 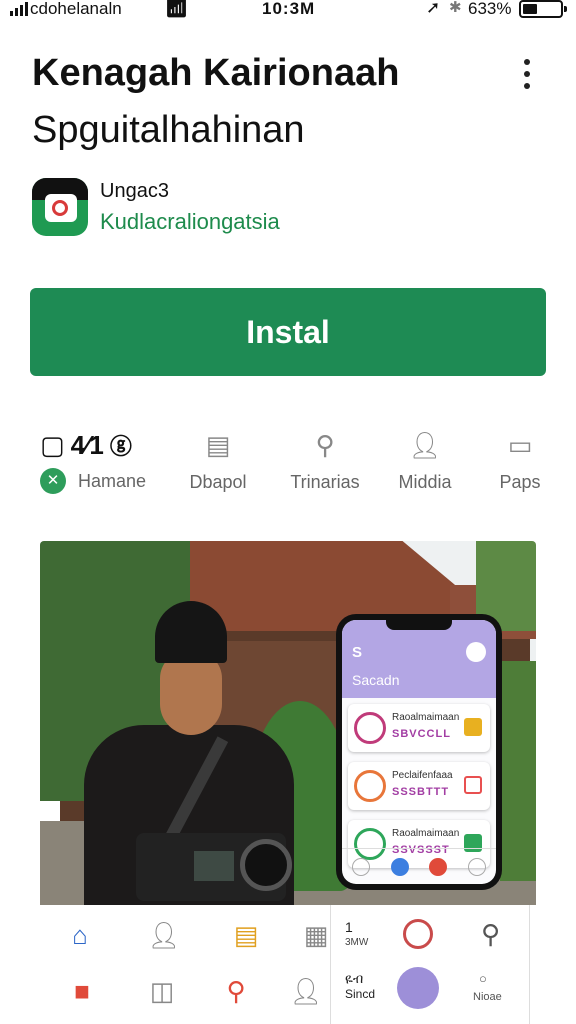 What do you see at coordinates (80, 934) in the screenshot?
I see `home-icon: ⌂` at bounding box center [80, 934].